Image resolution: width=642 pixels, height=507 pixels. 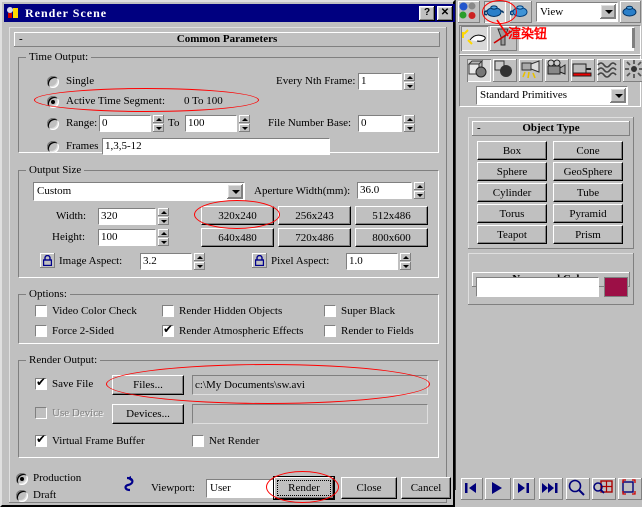 What do you see at coordinates (445, 13) in the screenshot?
I see `close-button: ✕` at bounding box center [445, 13].